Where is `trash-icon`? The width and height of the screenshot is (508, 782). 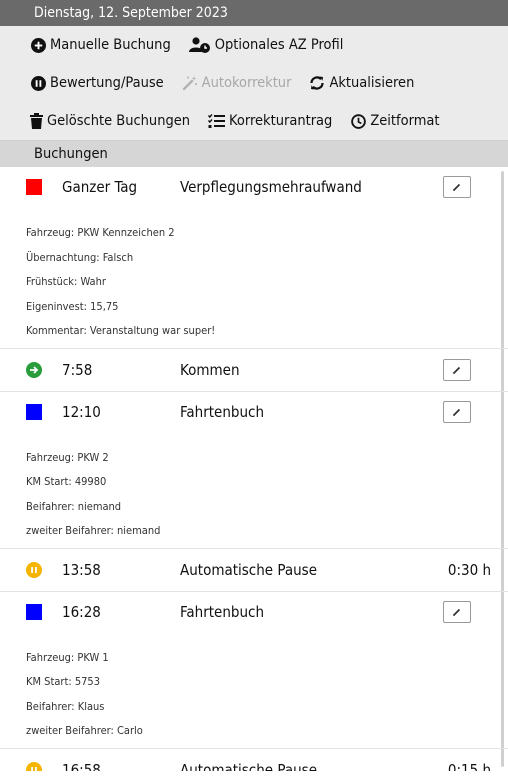
trash-icon is located at coordinates (36, 121).